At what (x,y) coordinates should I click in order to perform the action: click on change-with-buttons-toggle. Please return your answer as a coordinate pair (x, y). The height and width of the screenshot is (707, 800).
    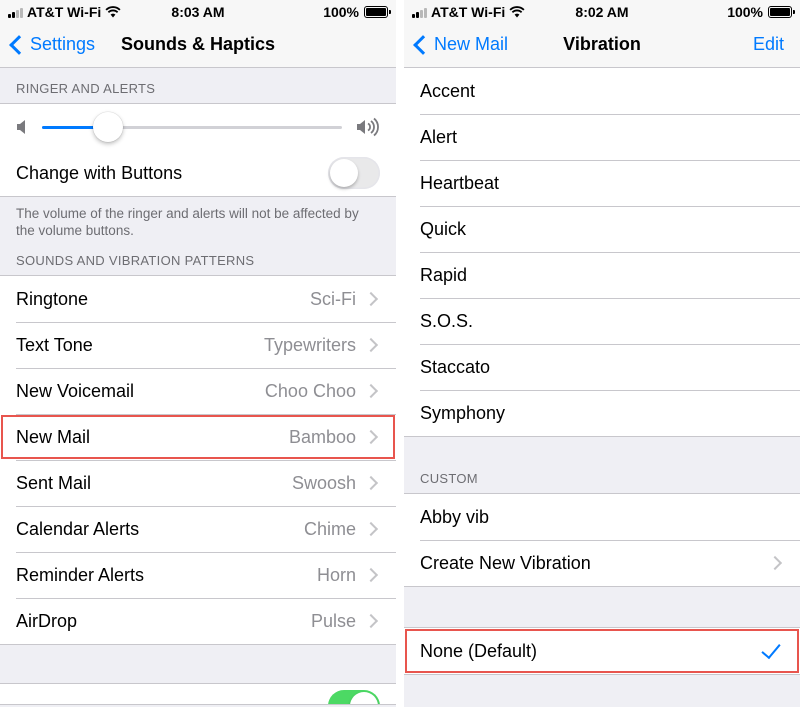
    Looking at the image, I should click on (354, 173).